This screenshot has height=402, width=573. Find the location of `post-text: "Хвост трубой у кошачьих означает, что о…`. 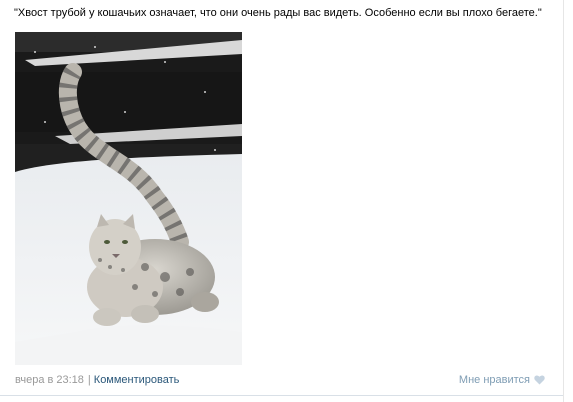

post-text: "Хвост трубой у кошачьих означает, что о… is located at coordinates (278, 13).